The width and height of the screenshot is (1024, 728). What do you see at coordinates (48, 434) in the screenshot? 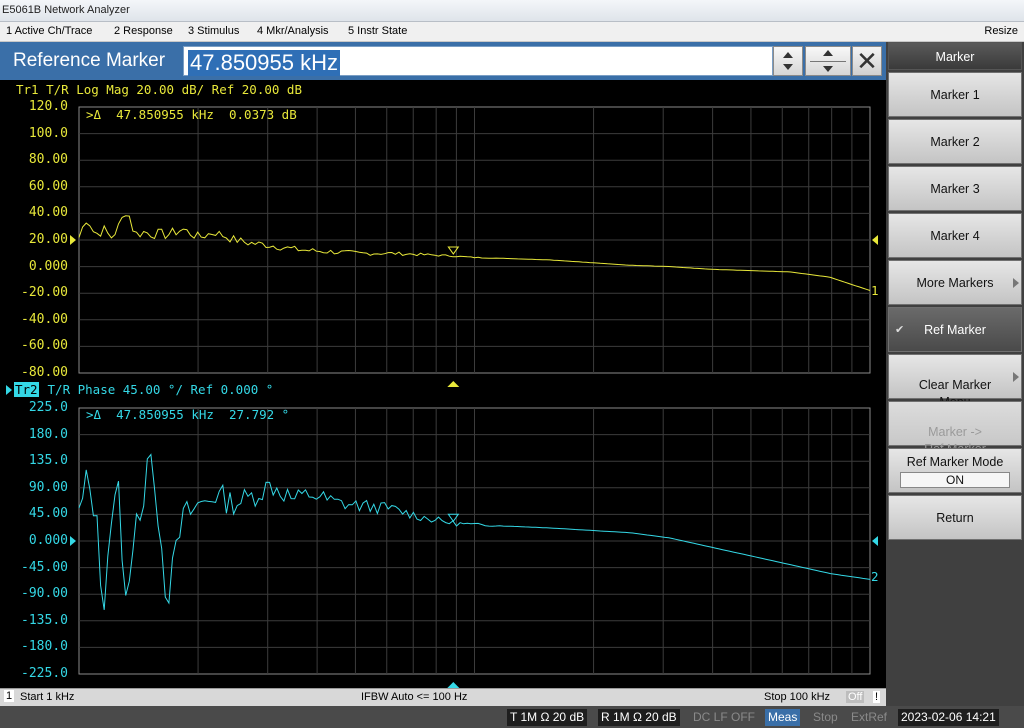
I see `y-tick-label: 180.0` at bounding box center [48, 434].